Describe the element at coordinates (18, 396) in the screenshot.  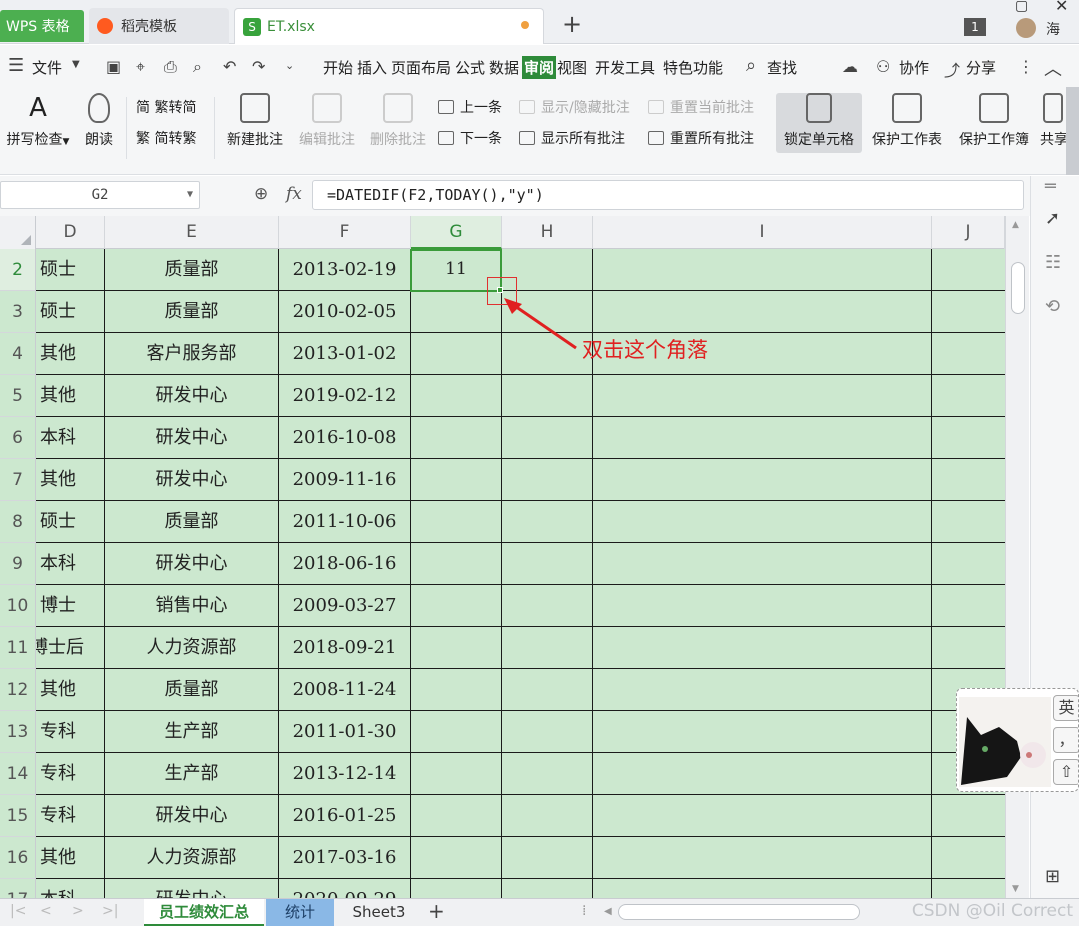
I see `row-header: 5` at that location.